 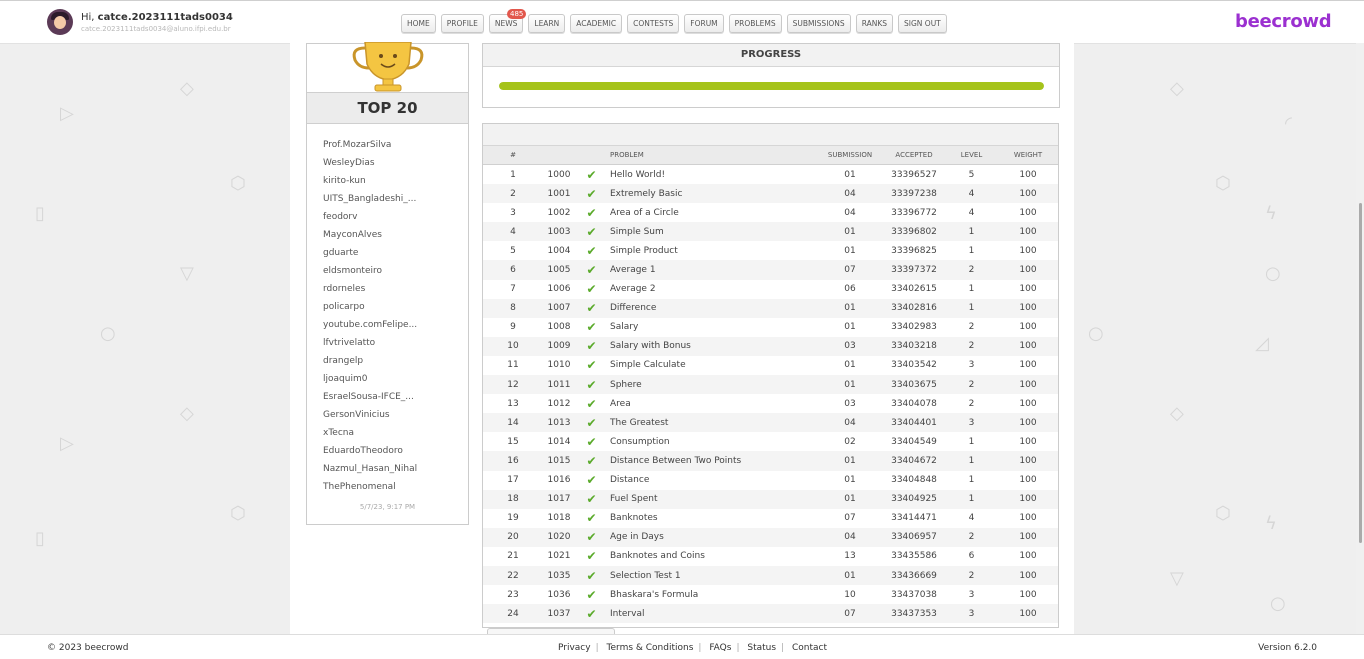 What do you see at coordinates (1360, 373) in the screenshot?
I see `page-scrollbar-thumb` at bounding box center [1360, 373].